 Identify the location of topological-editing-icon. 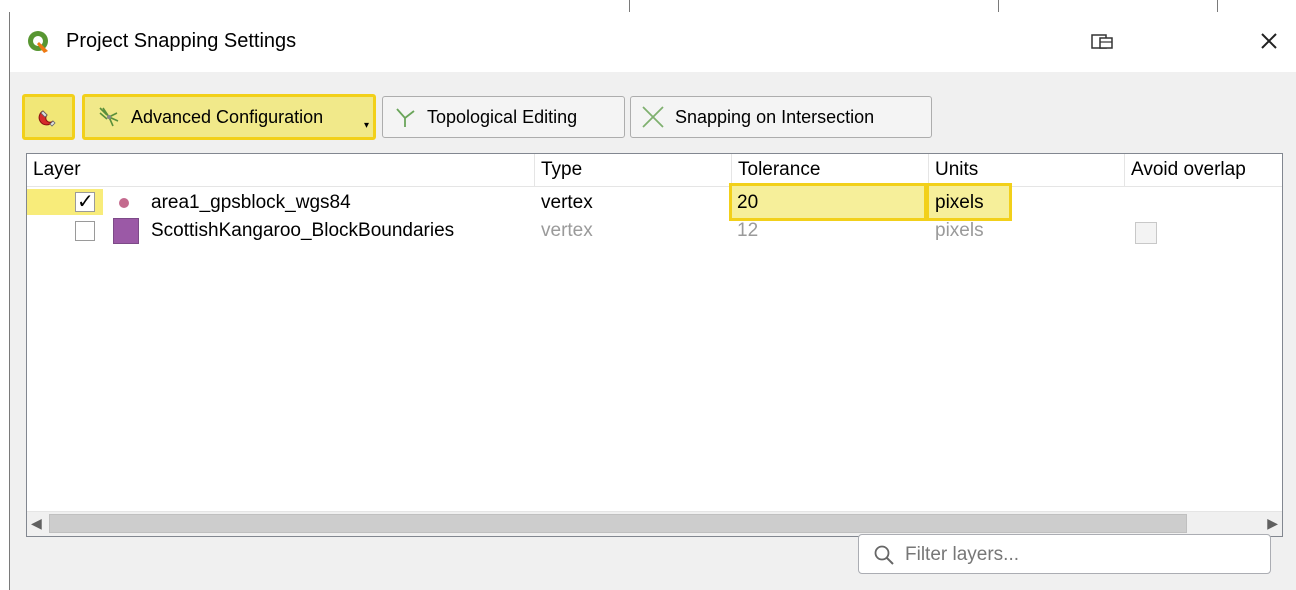
(405, 117).